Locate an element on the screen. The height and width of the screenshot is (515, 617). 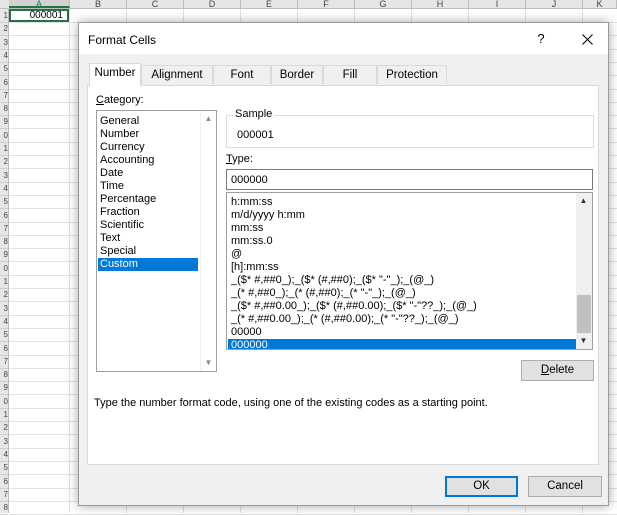
help-button: ? is located at coordinates (541, 39).